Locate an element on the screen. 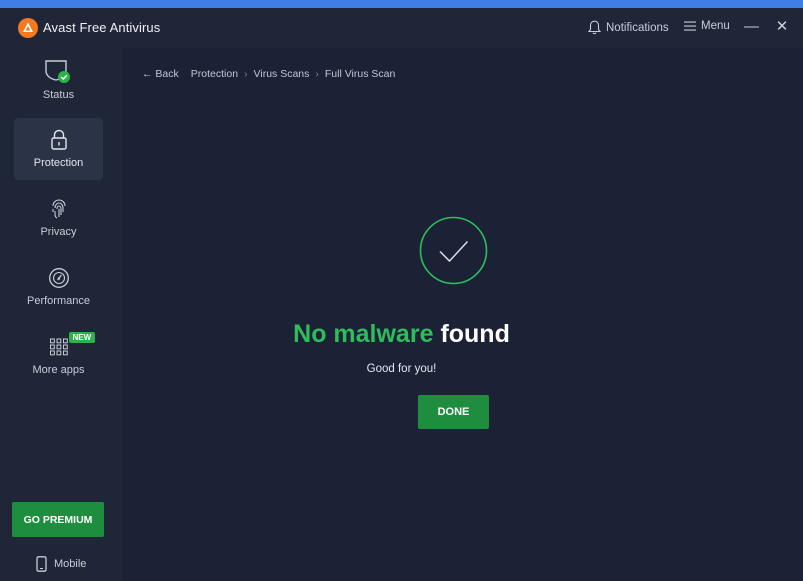 The image size is (803, 581). hamburger-icon is located at coordinates (690, 26).